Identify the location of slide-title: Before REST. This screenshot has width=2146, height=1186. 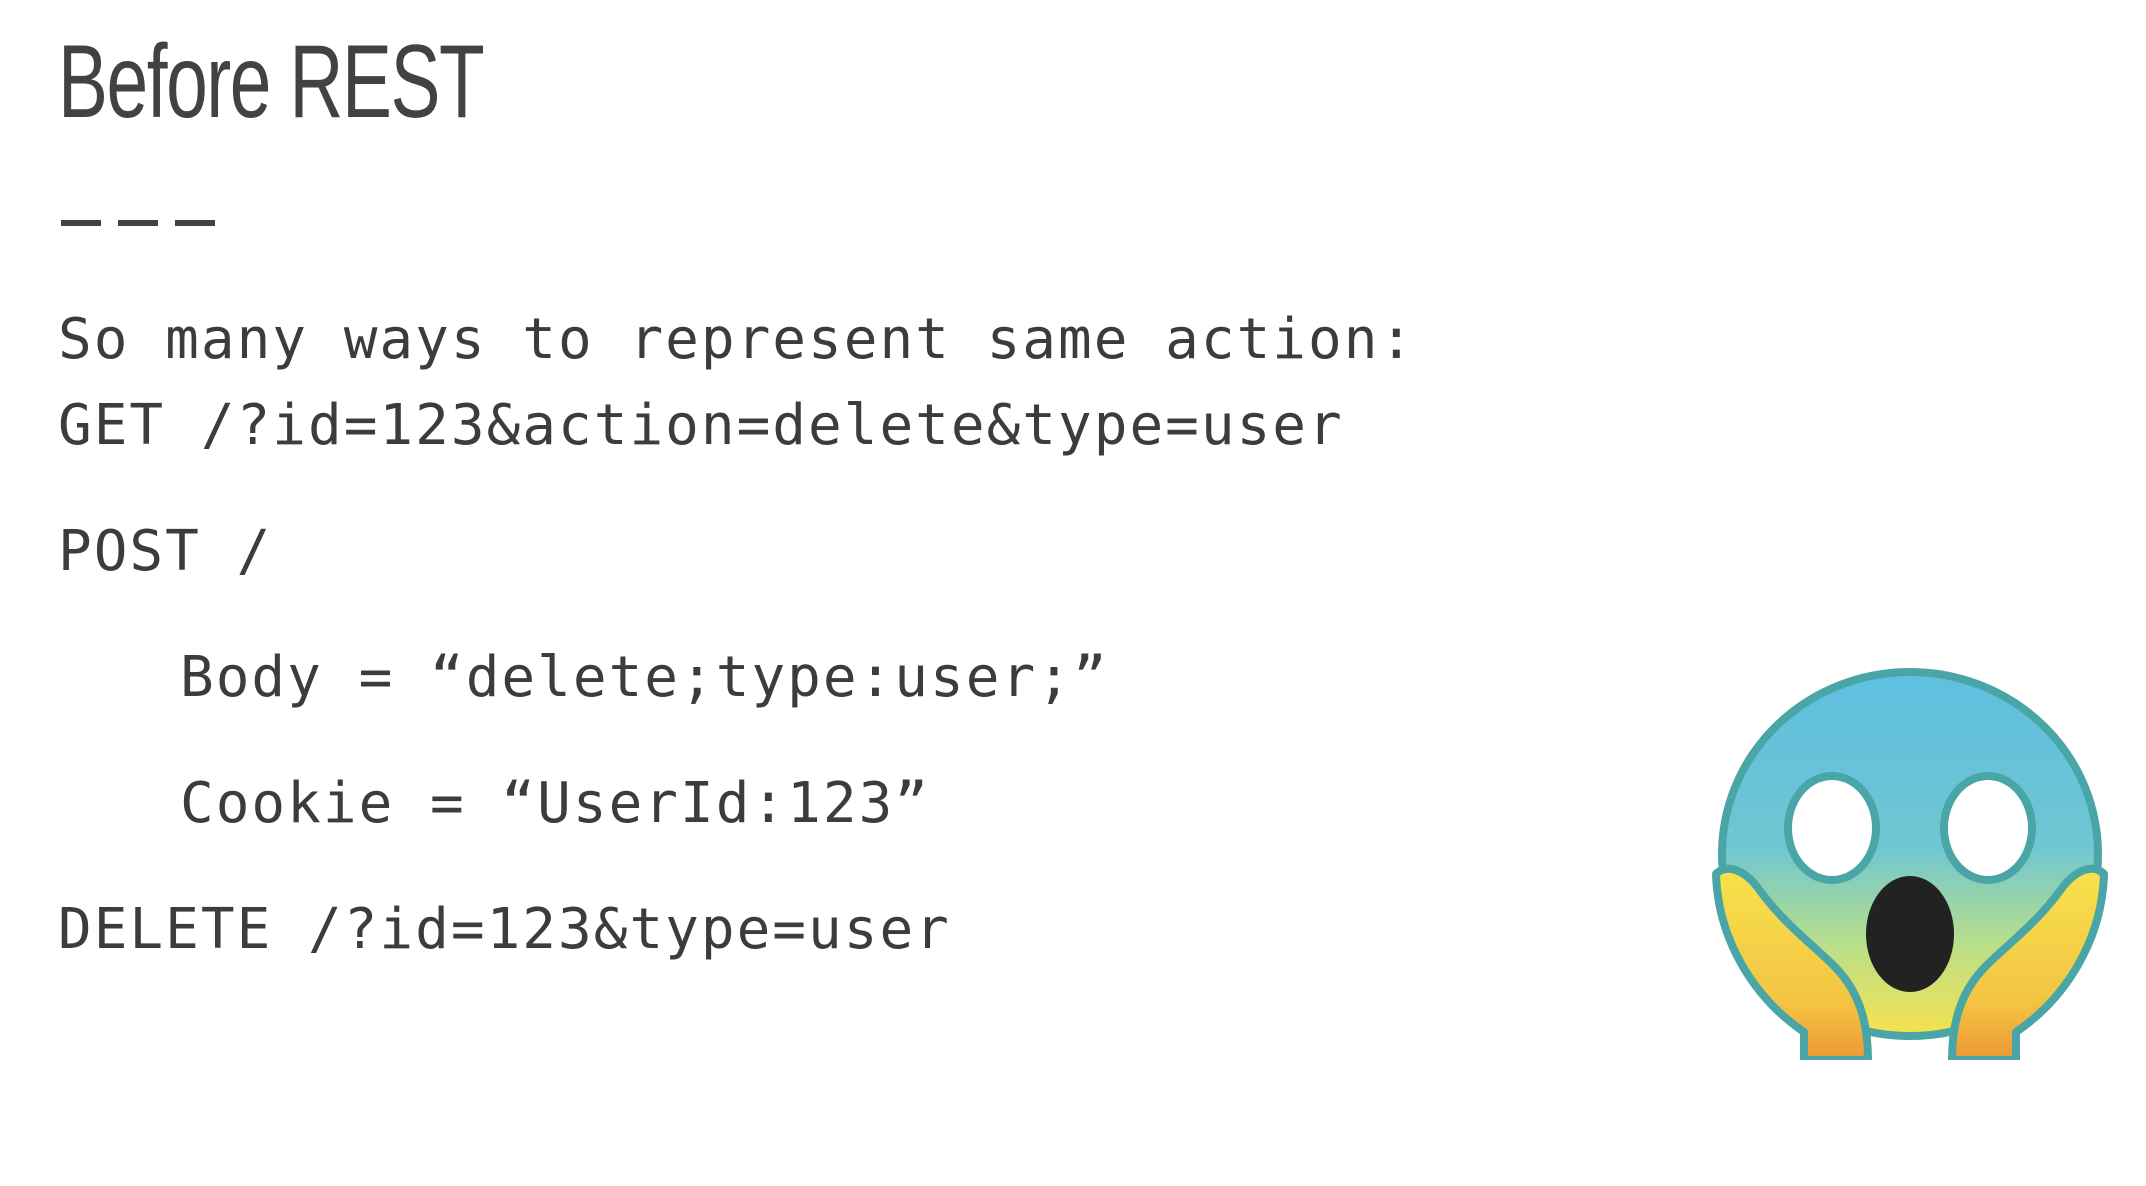
(271, 82).